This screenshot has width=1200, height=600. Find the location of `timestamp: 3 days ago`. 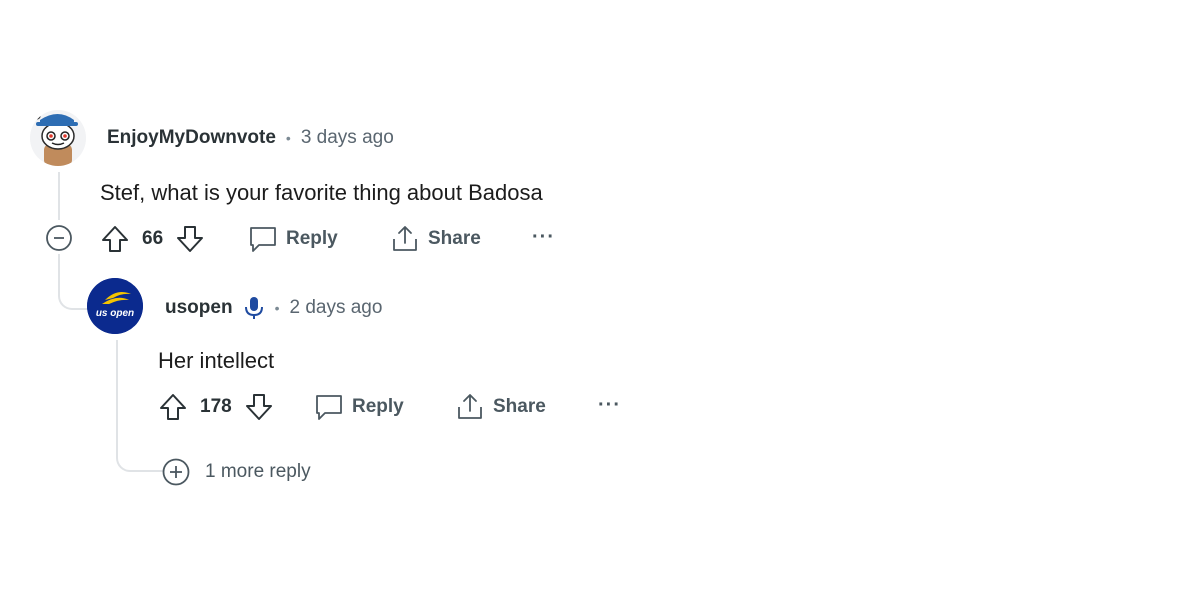

timestamp: 3 days ago is located at coordinates (347, 138).